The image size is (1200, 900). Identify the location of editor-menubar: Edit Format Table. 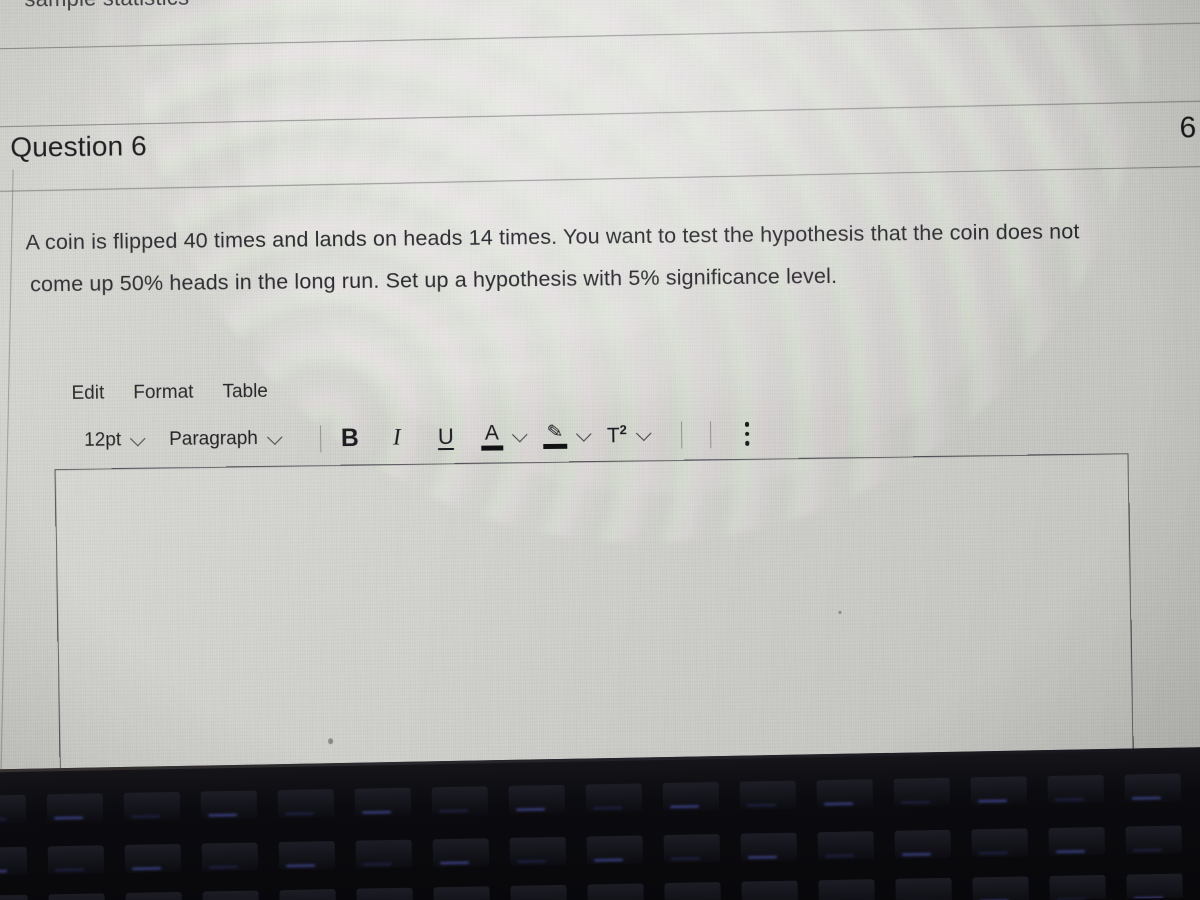
(169, 393).